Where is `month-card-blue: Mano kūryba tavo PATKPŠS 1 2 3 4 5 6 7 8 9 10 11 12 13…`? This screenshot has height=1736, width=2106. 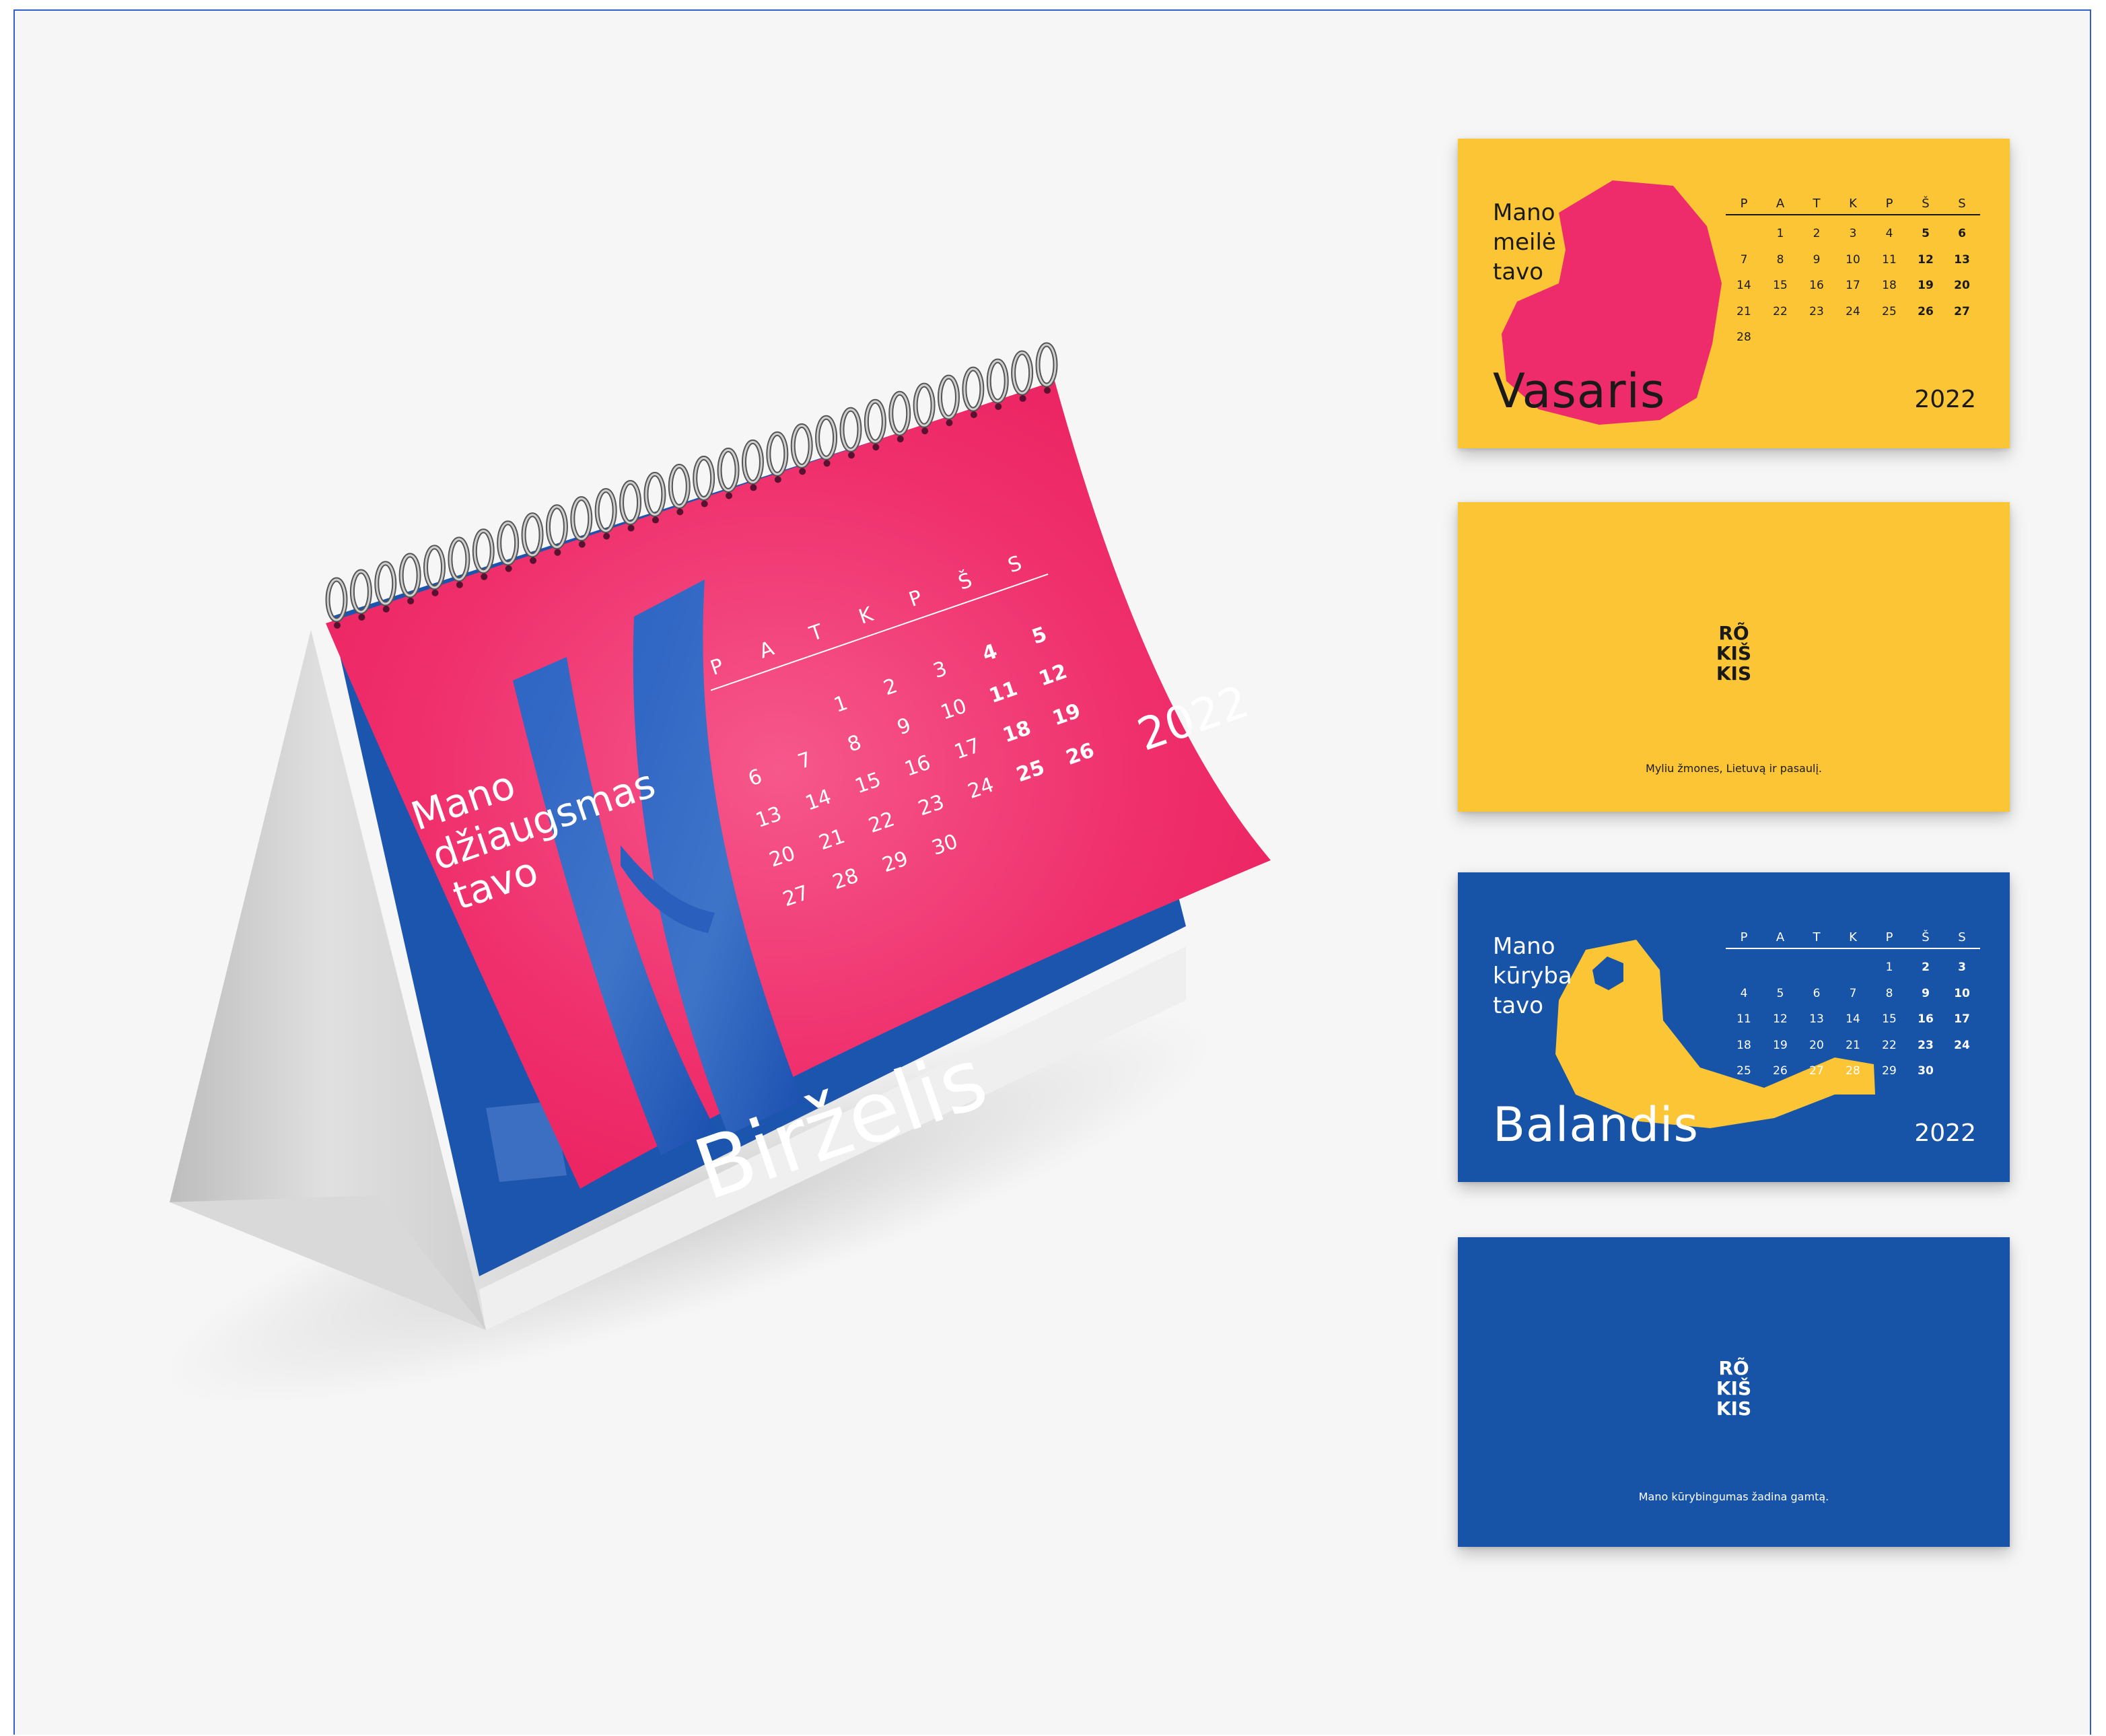 month-card-blue: Mano kūryba tavo PATKPŠS 1 2 3 4 5 6 7 8 9 10 11 12 13… is located at coordinates (1734, 1027).